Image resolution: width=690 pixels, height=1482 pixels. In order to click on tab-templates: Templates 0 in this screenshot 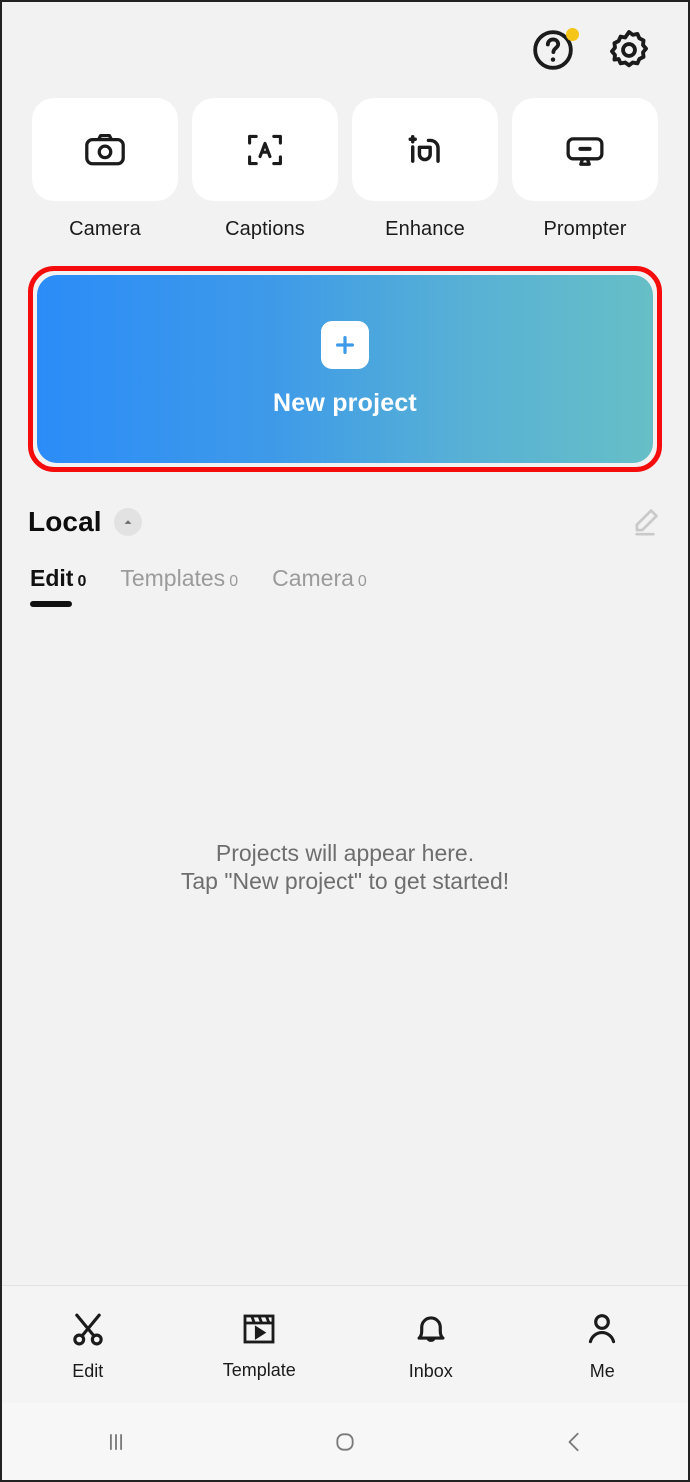, I will do `click(179, 578)`.